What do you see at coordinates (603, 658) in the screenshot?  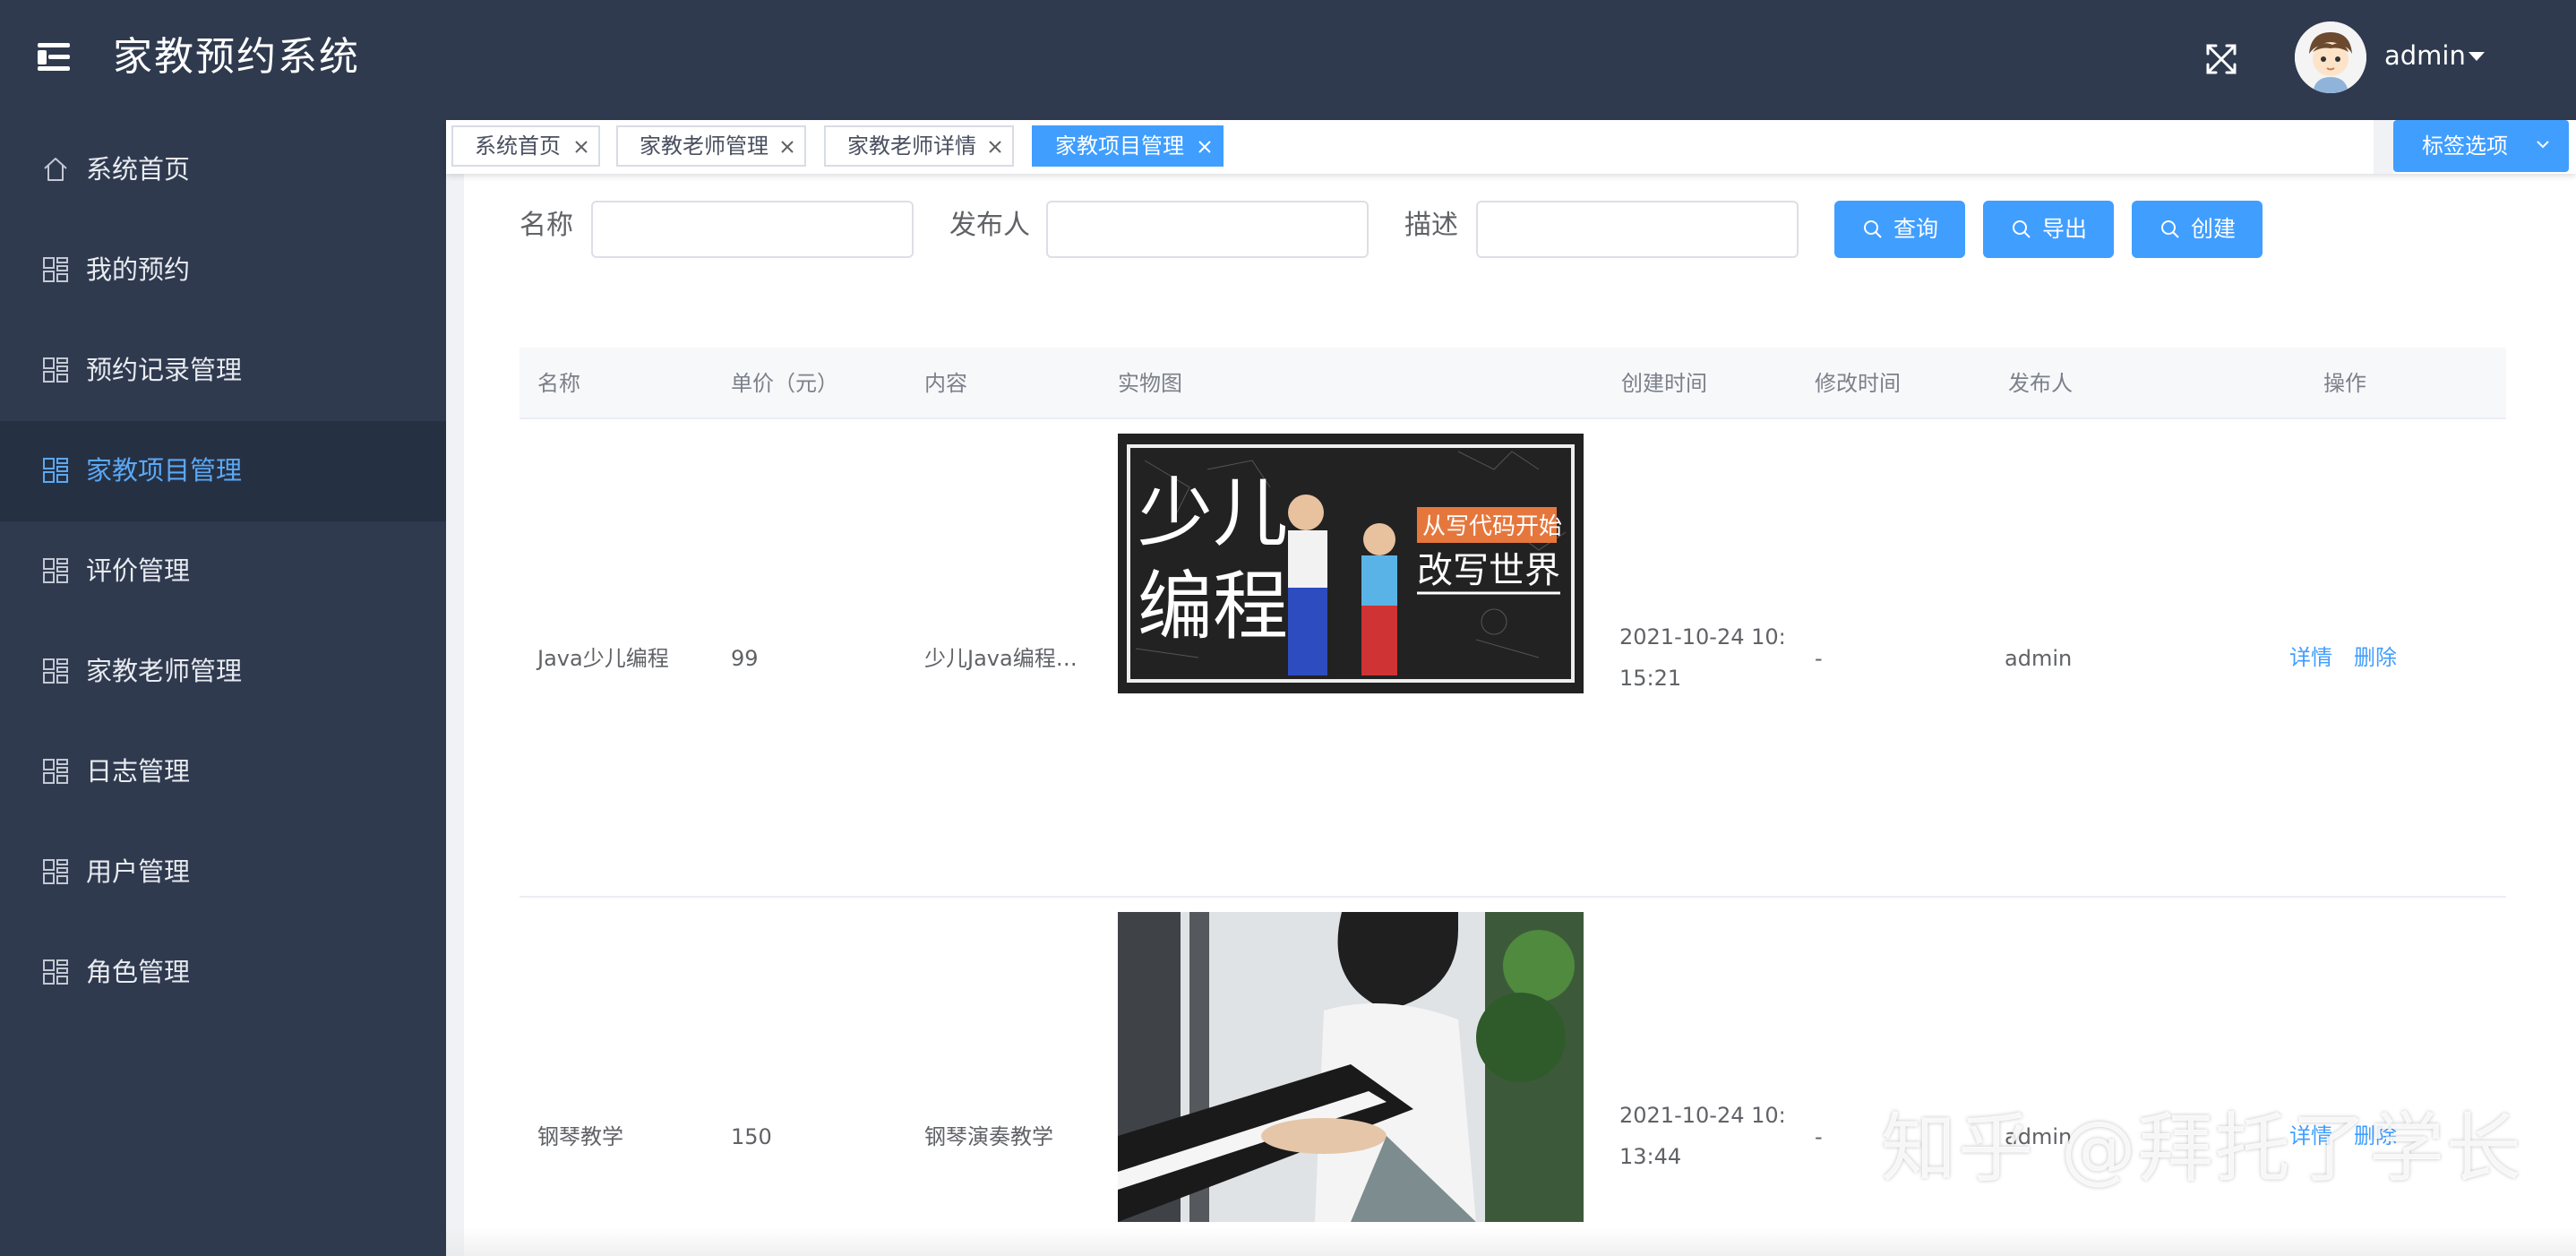 I see `cell-name: Java少儿编程` at bounding box center [603, 658].